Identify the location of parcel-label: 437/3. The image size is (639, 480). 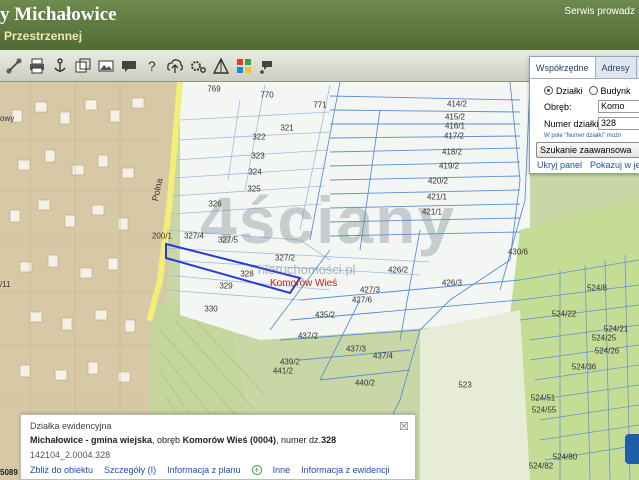
(356, 349).